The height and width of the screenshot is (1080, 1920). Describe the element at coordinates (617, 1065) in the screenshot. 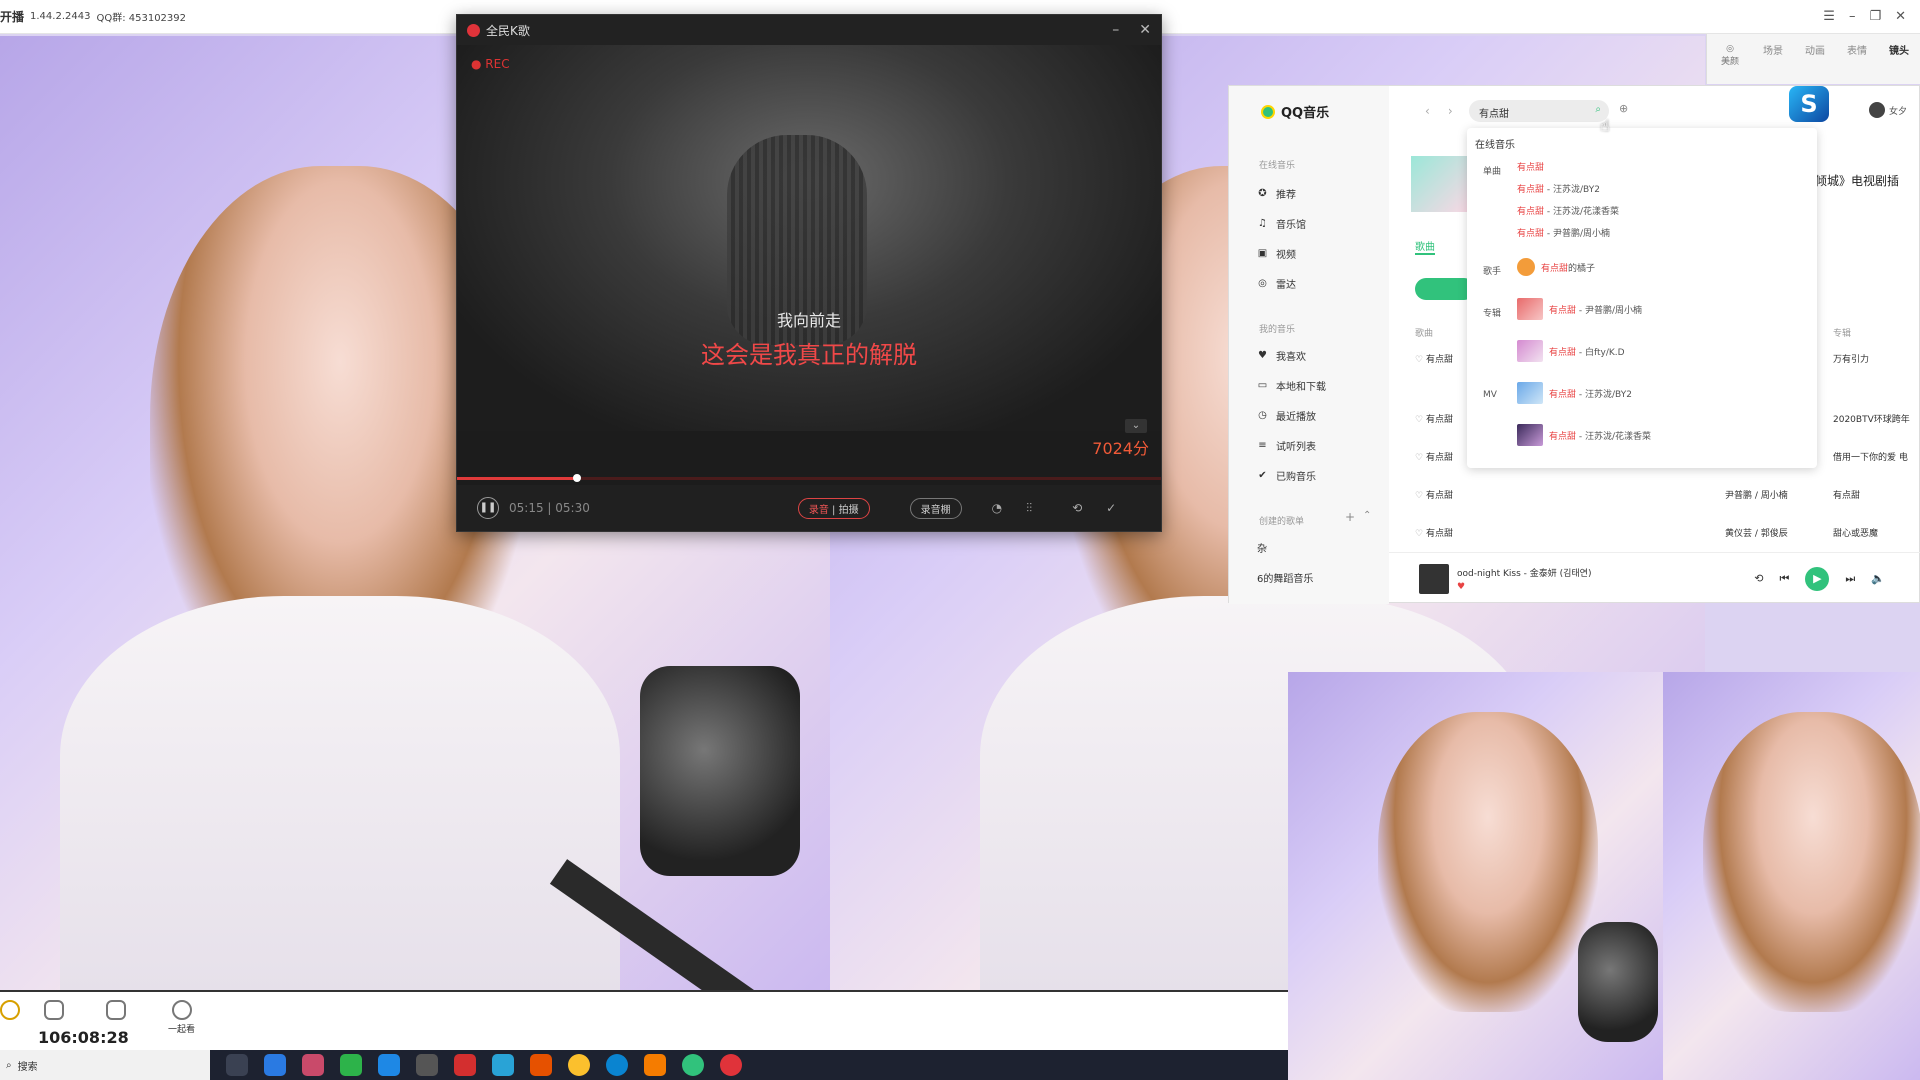

I see `edge-icon` at that location.